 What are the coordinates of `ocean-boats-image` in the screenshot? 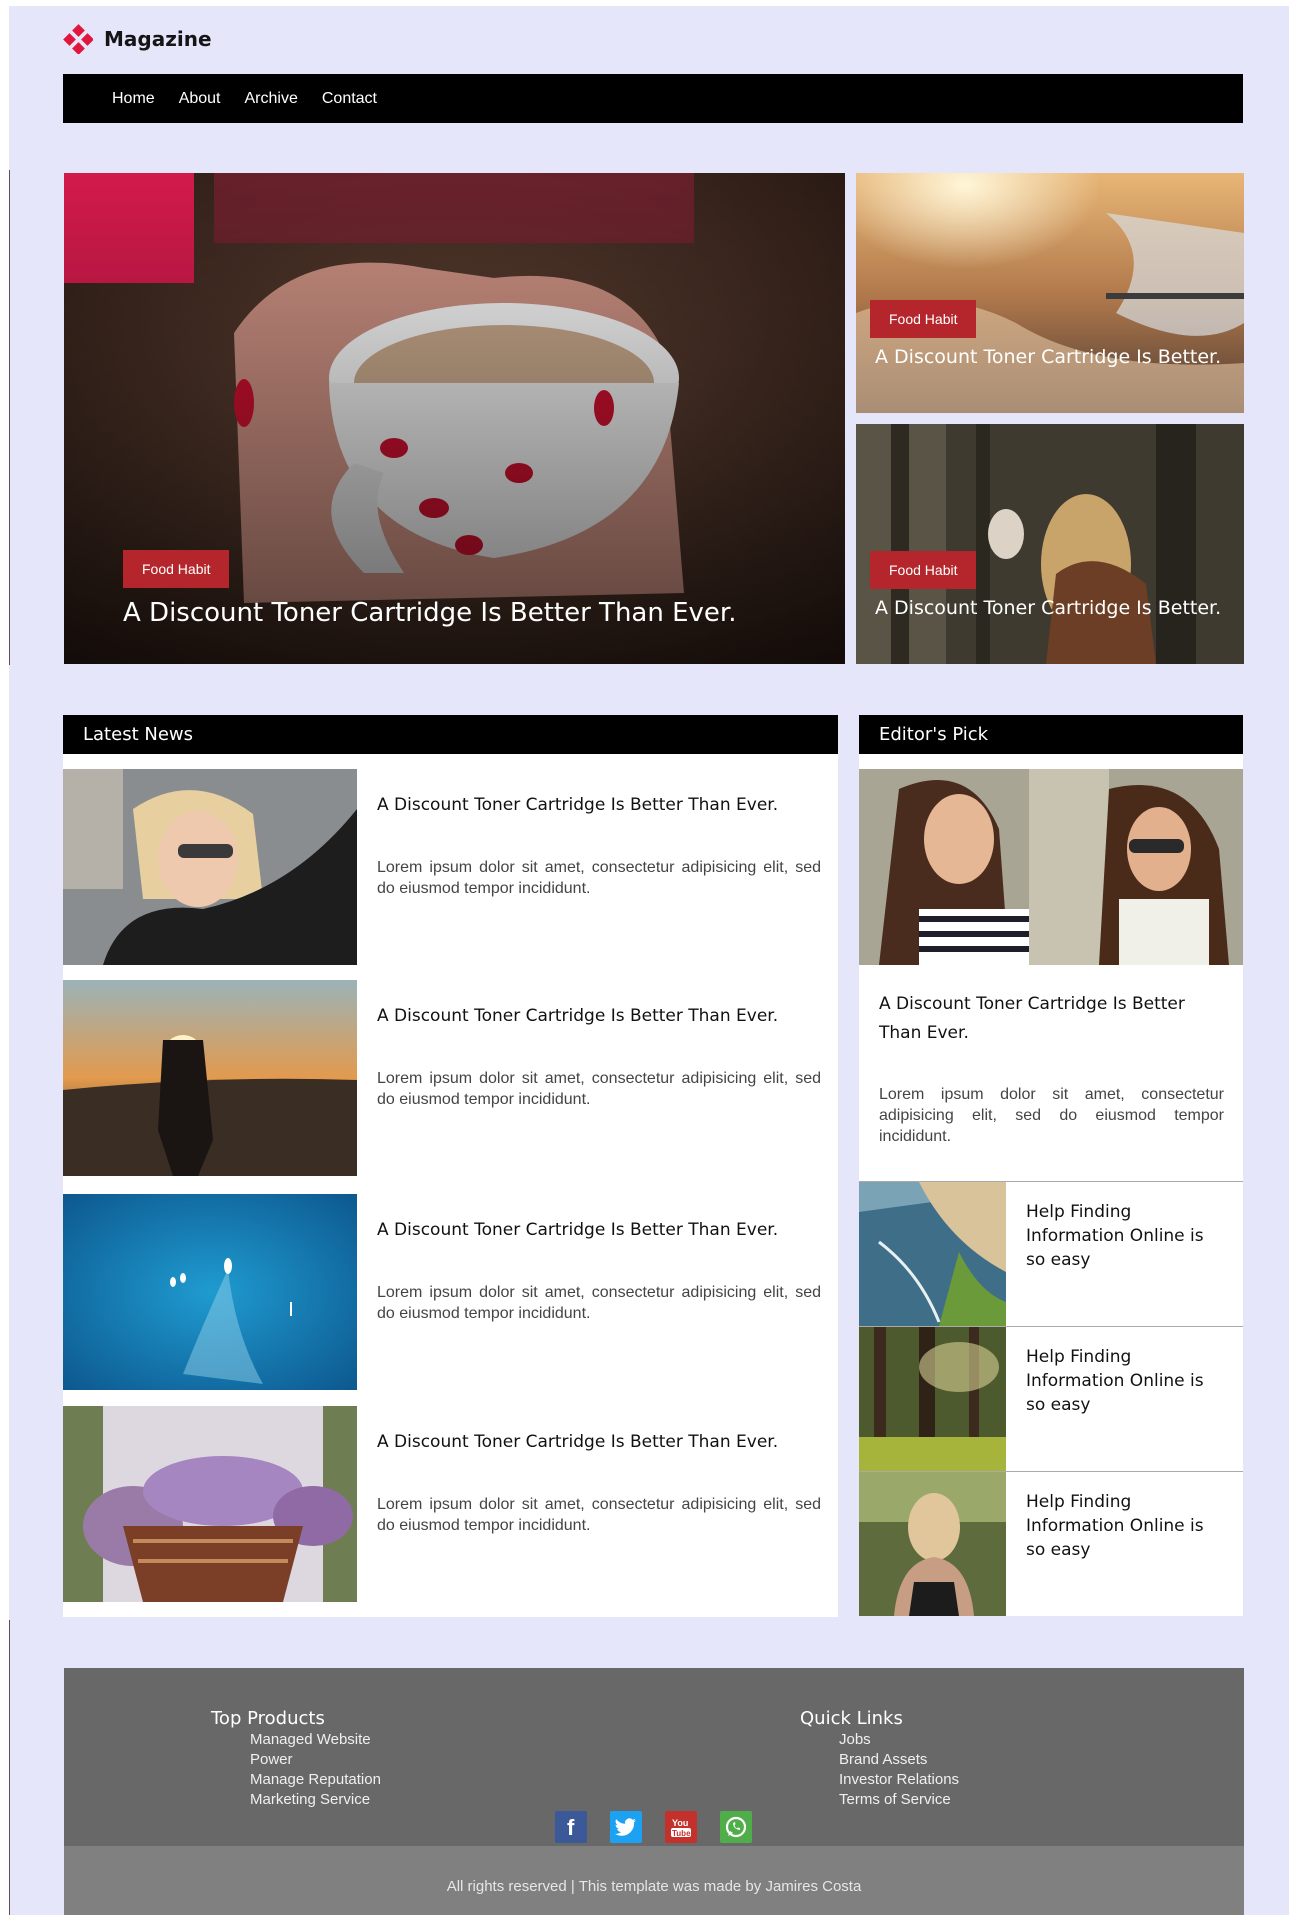 It's located at (210, 1292).